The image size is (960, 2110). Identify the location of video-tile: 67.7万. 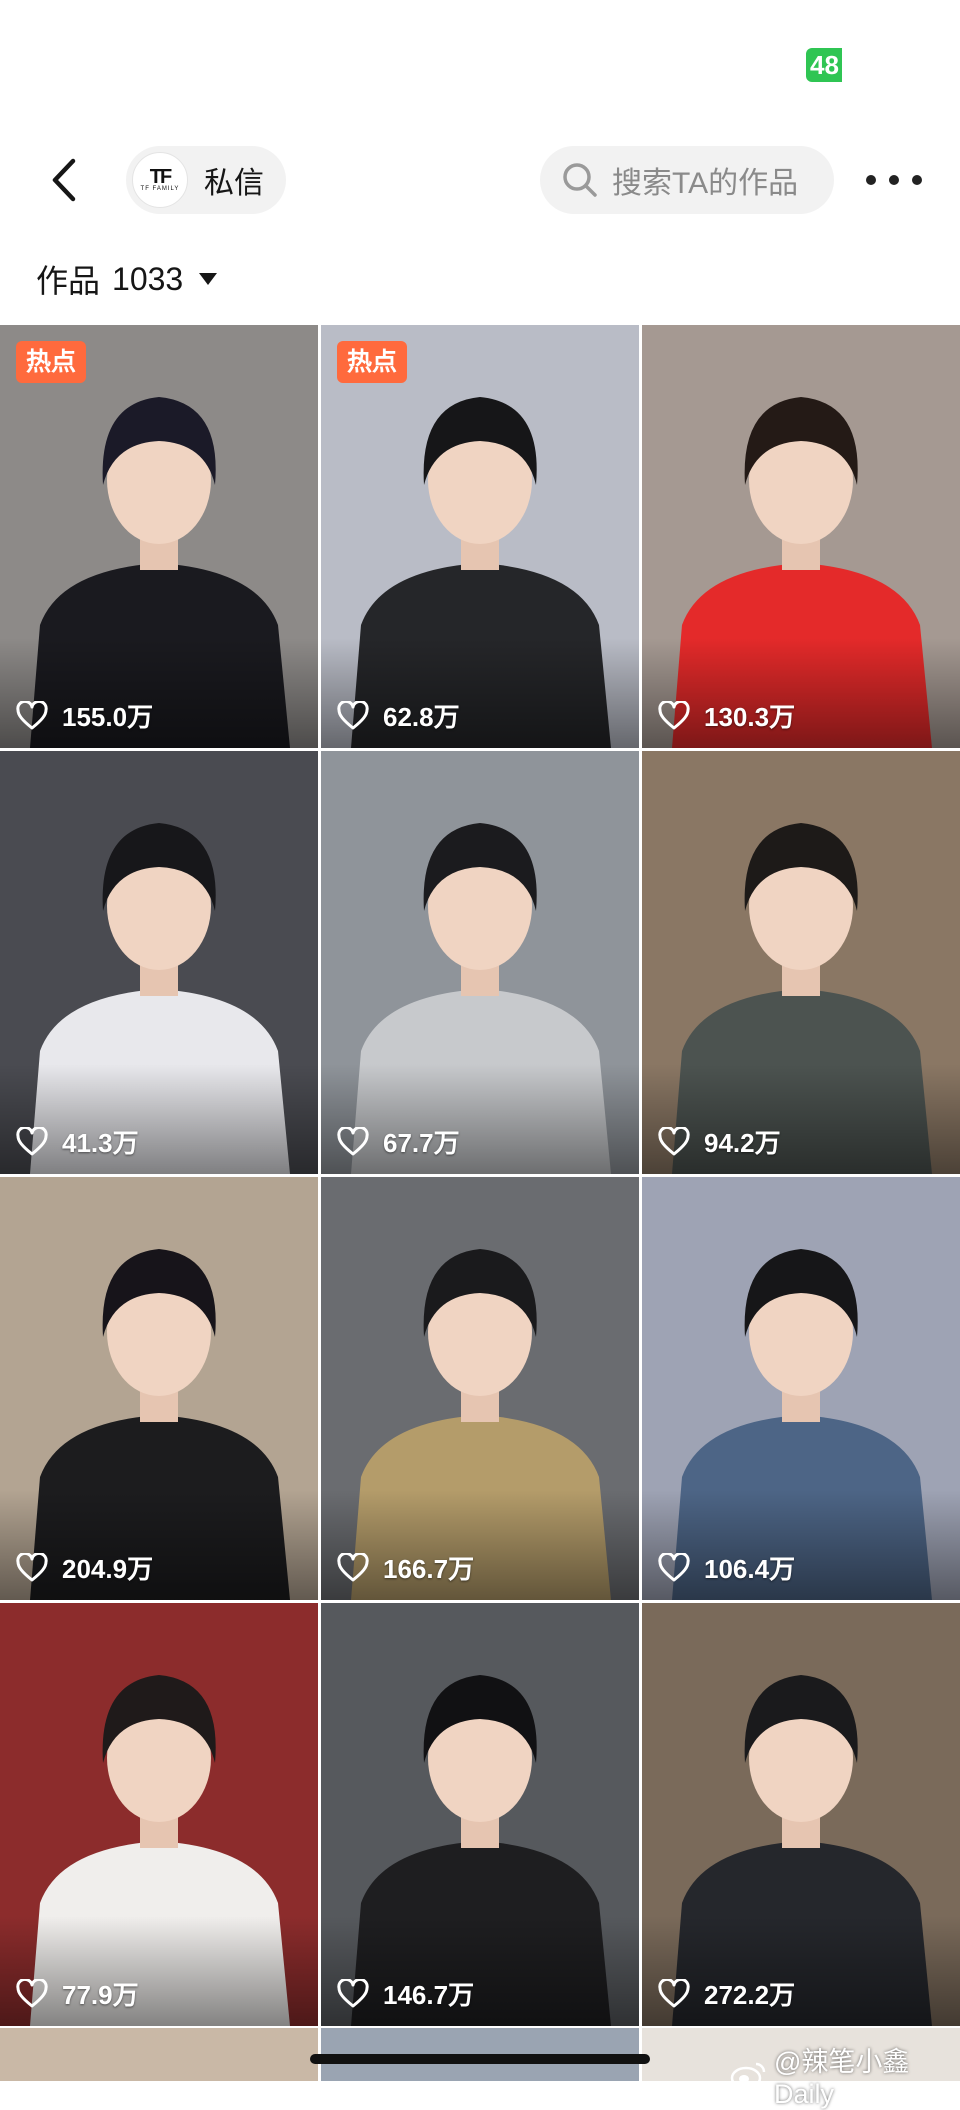
(480, 962).